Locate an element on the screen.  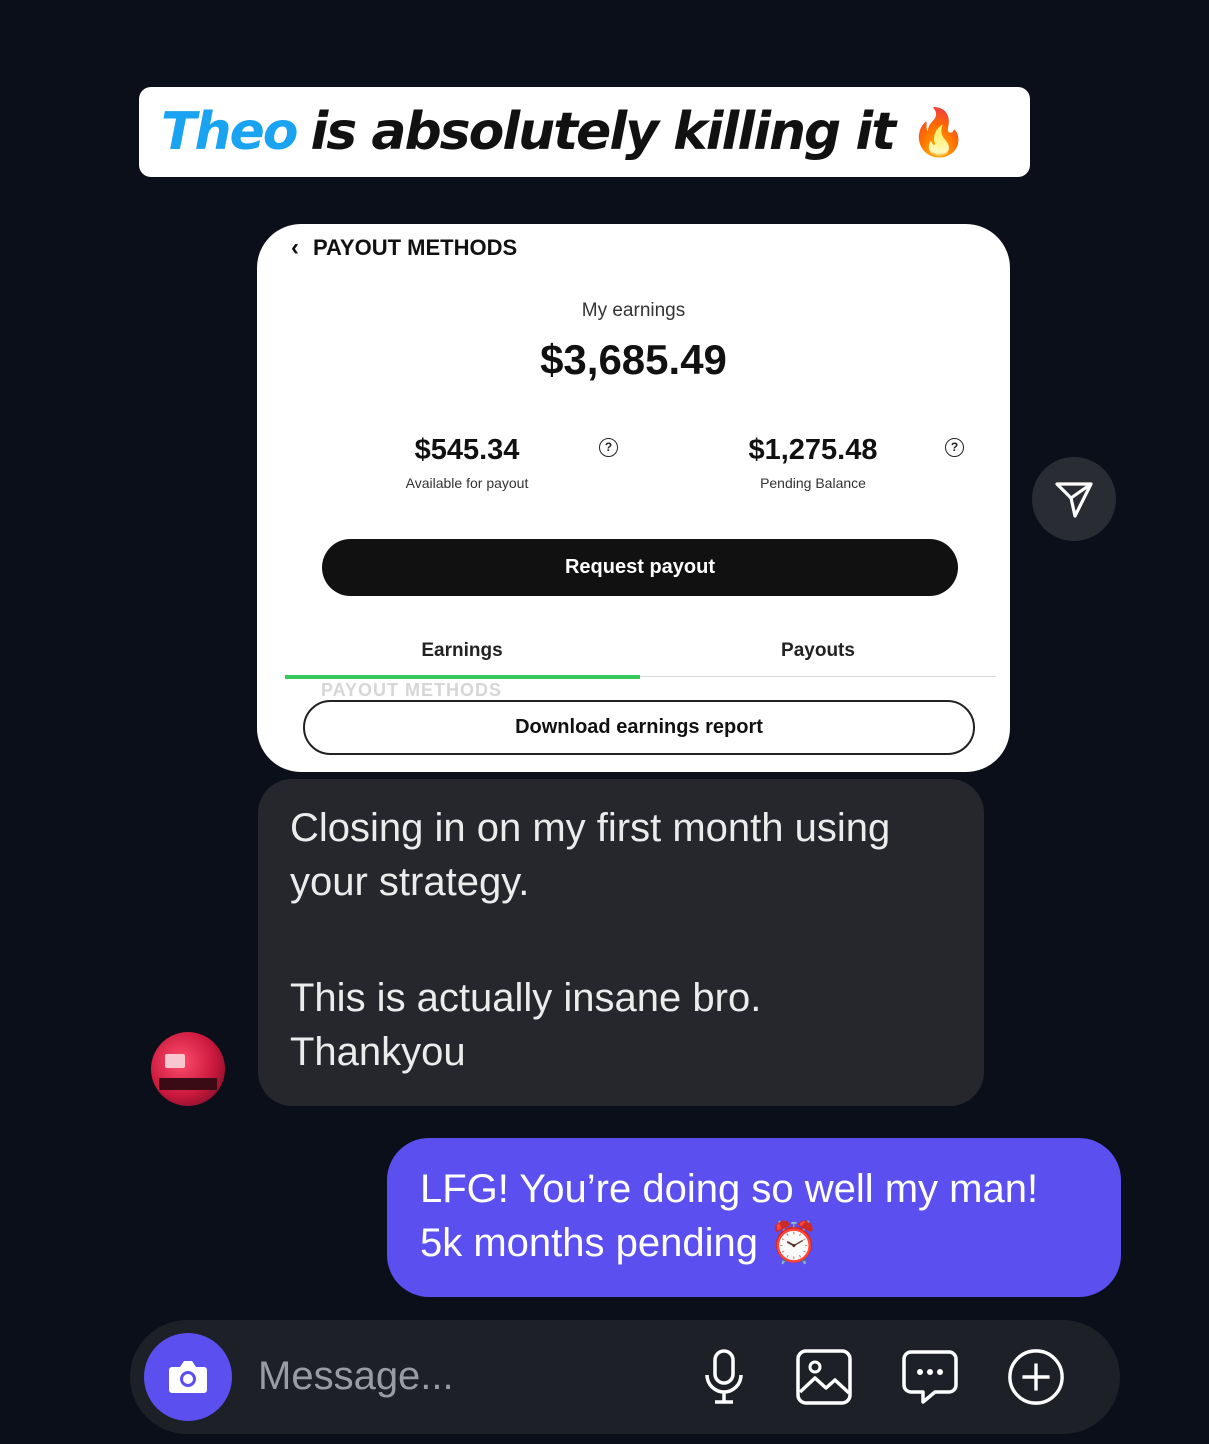
microphone-icon is located at coordinates (724, 1376).